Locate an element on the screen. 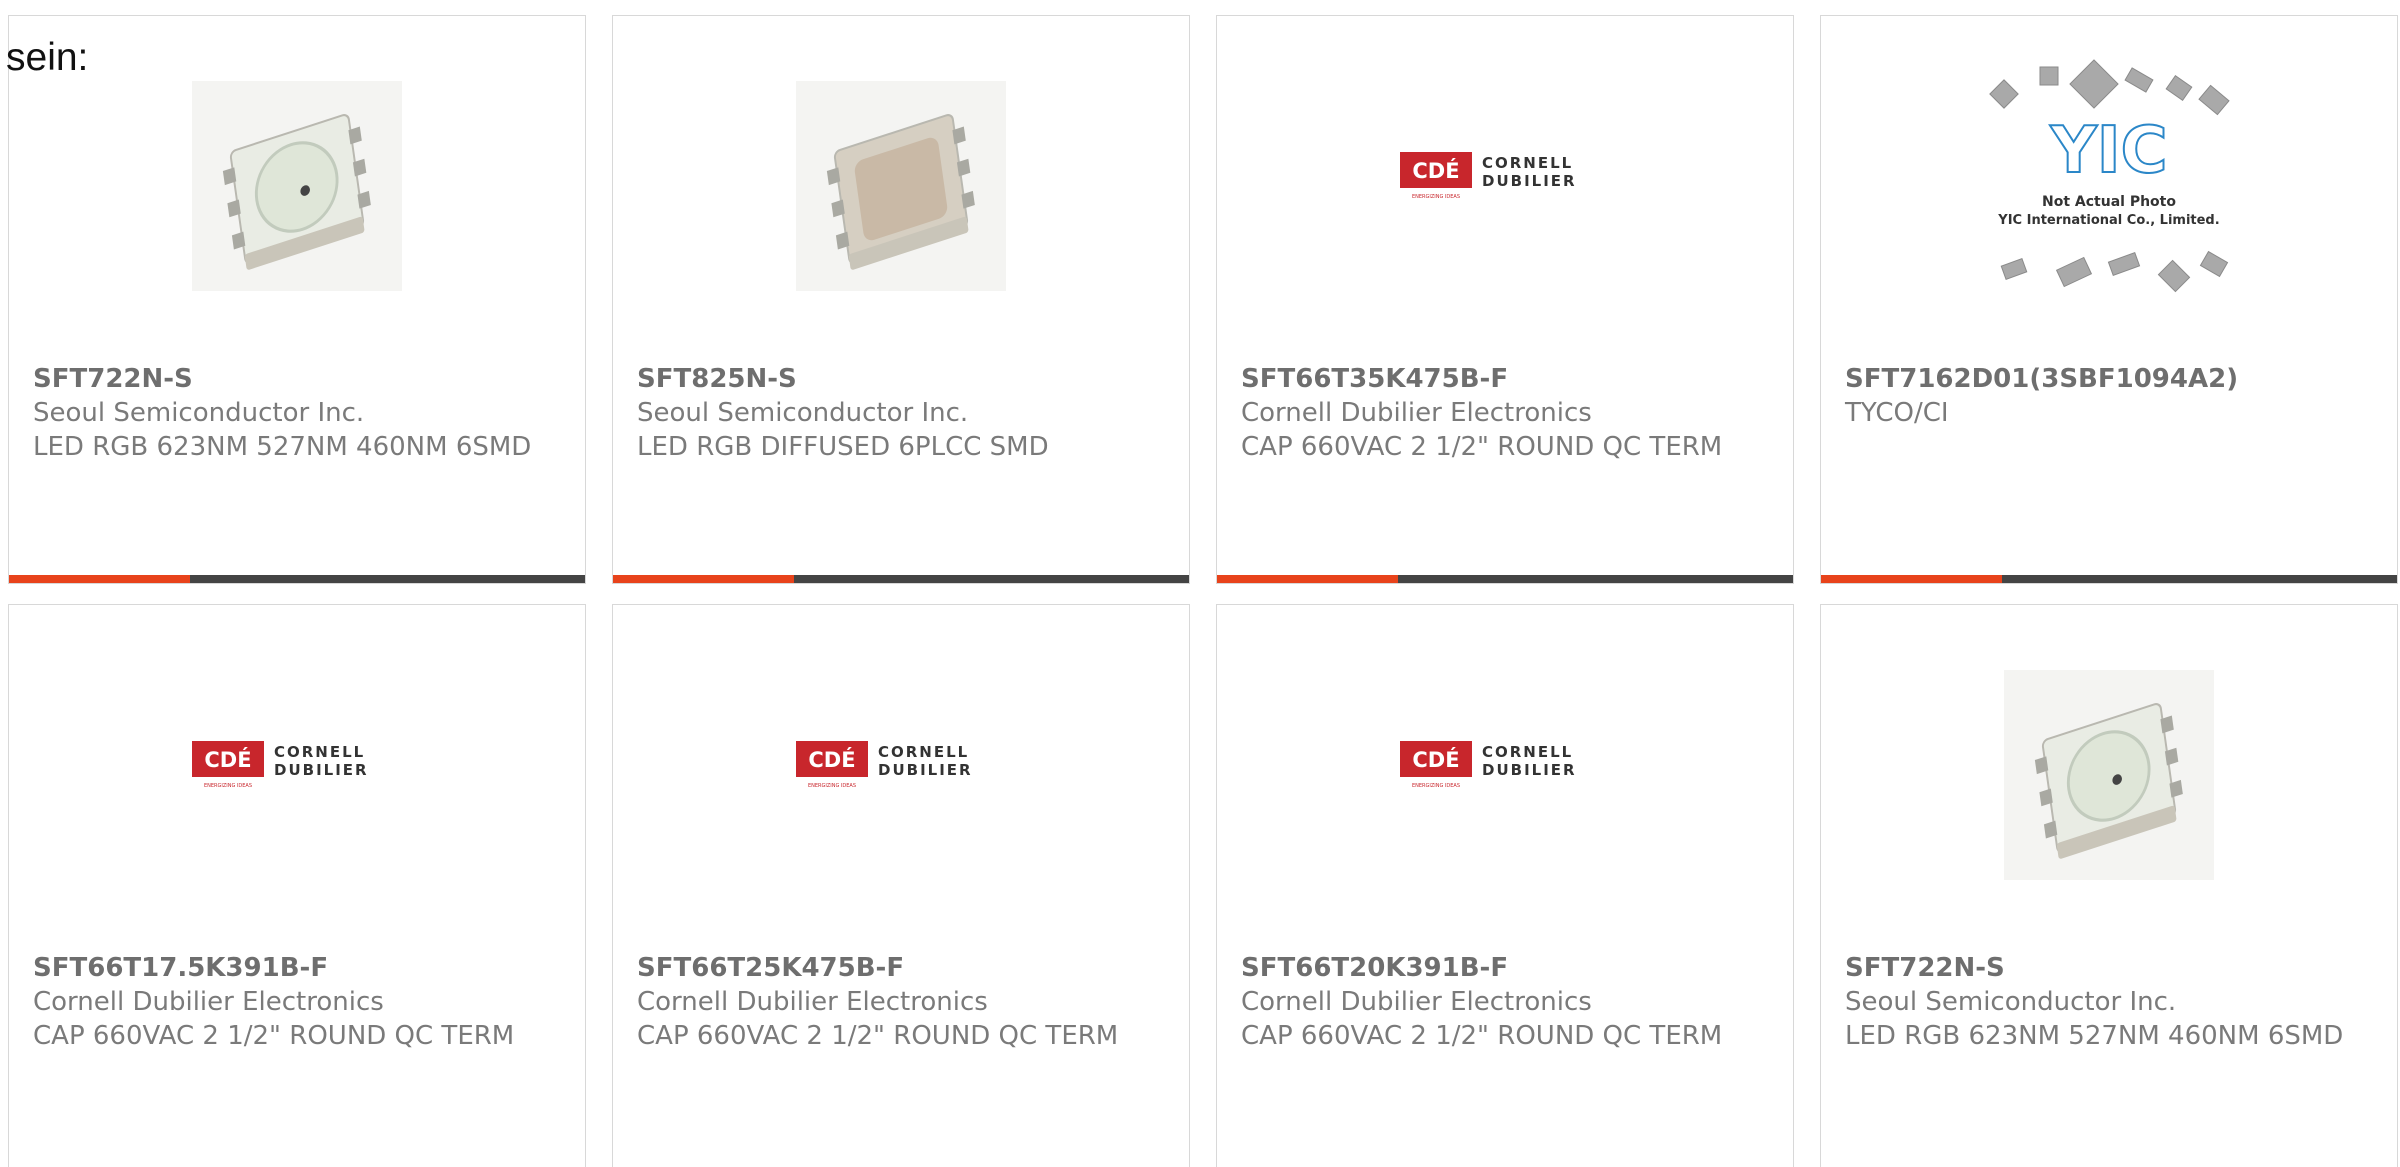 Image resolution: width=2400 pixels, height=1167 pixels. led-rgb-diffused-photo-image is located at coordinates (901, 186).